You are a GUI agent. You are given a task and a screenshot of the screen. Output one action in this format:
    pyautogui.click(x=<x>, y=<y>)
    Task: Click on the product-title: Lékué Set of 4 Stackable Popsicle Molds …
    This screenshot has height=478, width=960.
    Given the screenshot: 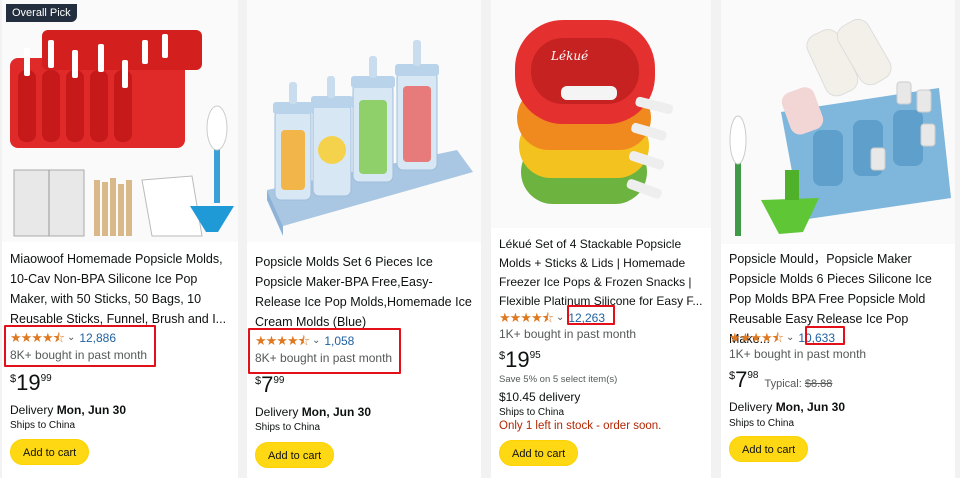 What is the action you would take?
    pyautogui.click(x=604, y=273)
    